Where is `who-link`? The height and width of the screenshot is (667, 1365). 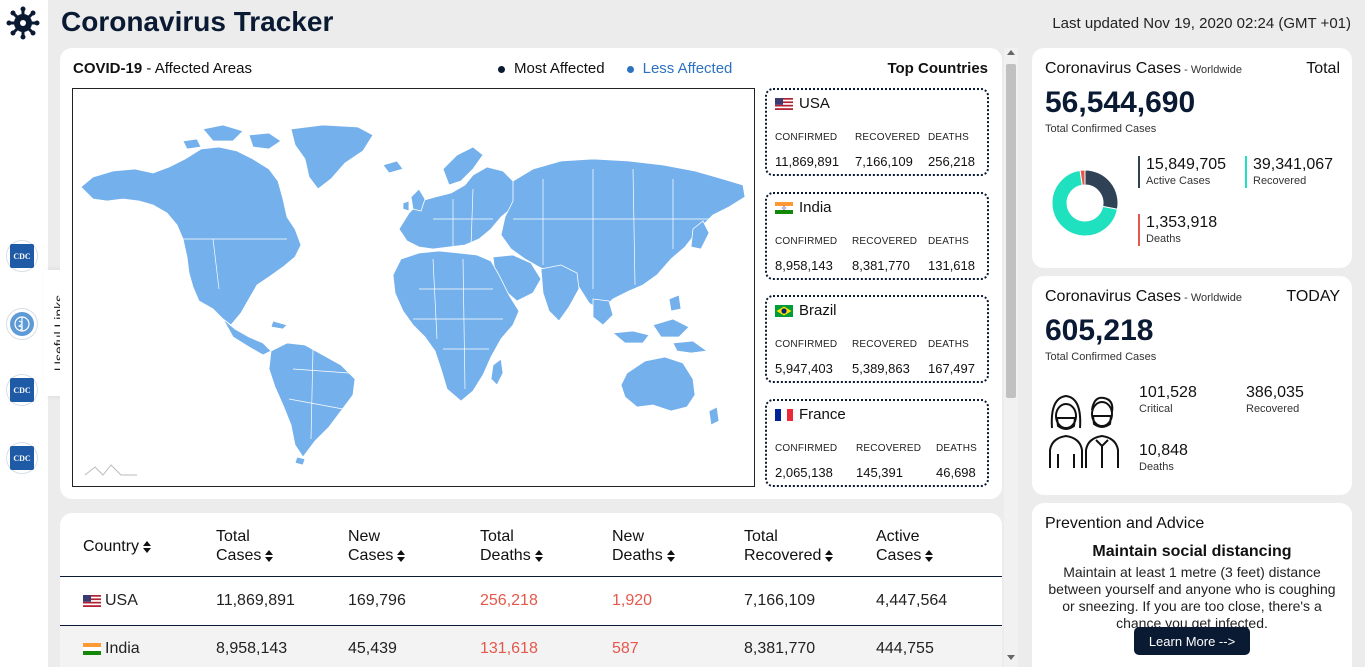 who-link is located at coordinates (22, 324).